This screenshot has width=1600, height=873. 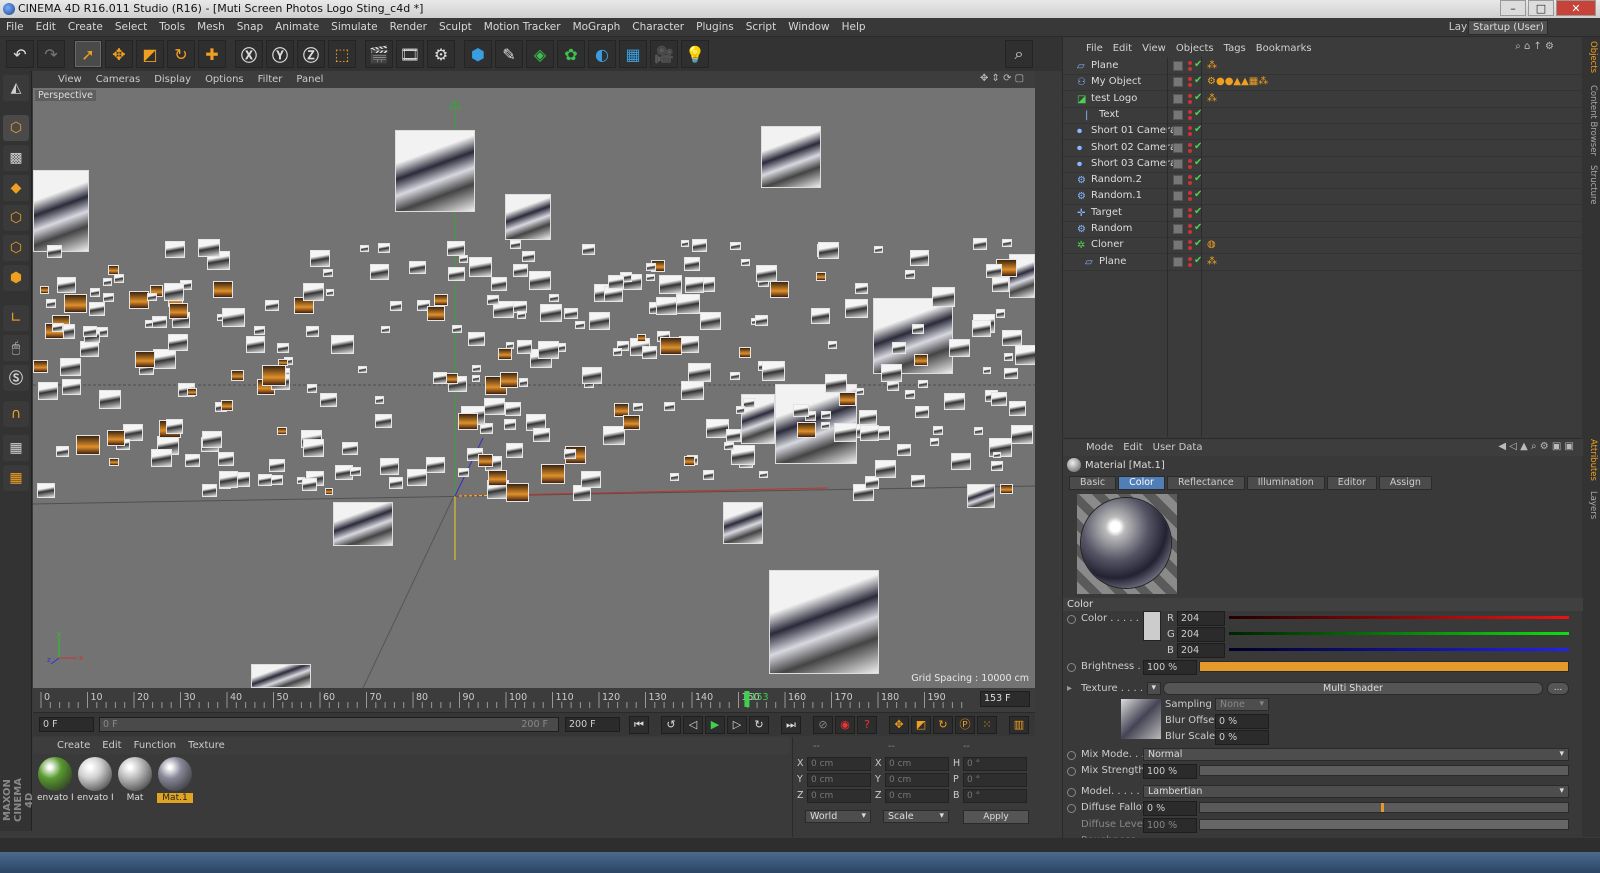 I want to click on menu-mesh: Mesh, so click(x=211, y=27).